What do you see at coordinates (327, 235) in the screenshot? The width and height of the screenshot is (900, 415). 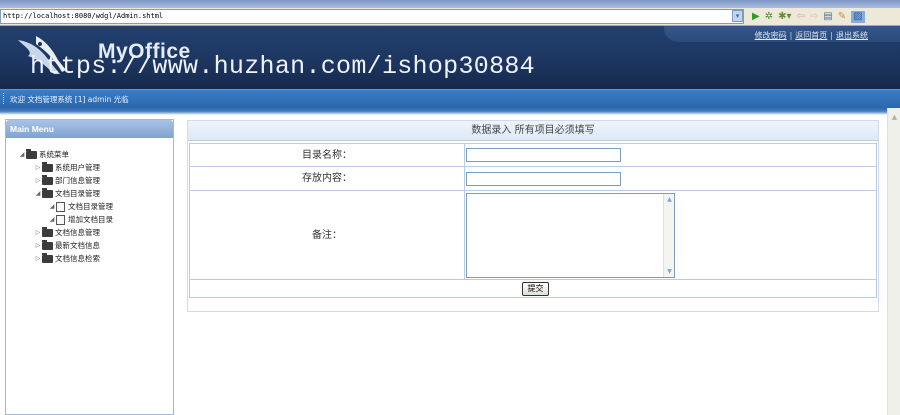 I see `remark-label: 备注：` at bounding box center [327, 235].